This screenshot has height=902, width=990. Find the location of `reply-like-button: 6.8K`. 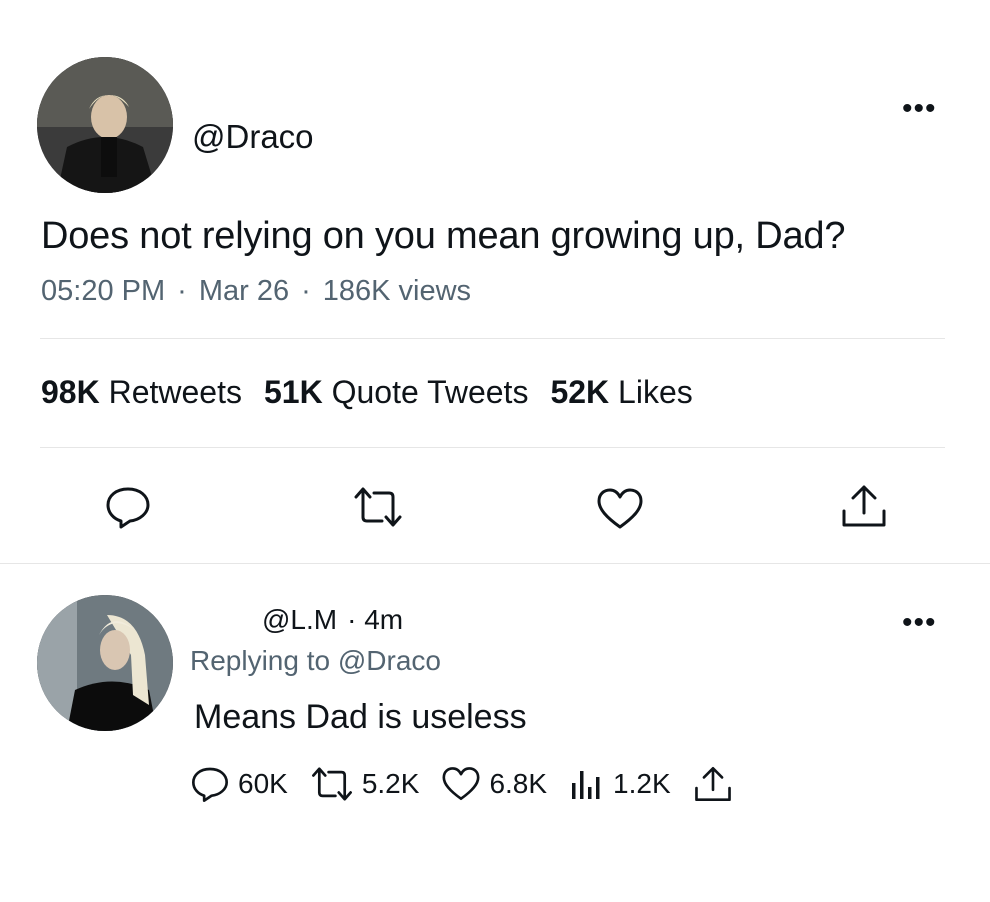

reply-like-button: 6.8K is located at coordinates (494, 784).